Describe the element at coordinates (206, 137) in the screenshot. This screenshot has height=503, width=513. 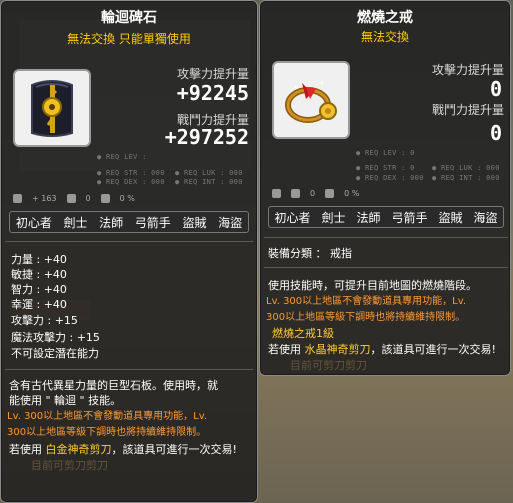
I see `battle-power-value: +297252` at that location.